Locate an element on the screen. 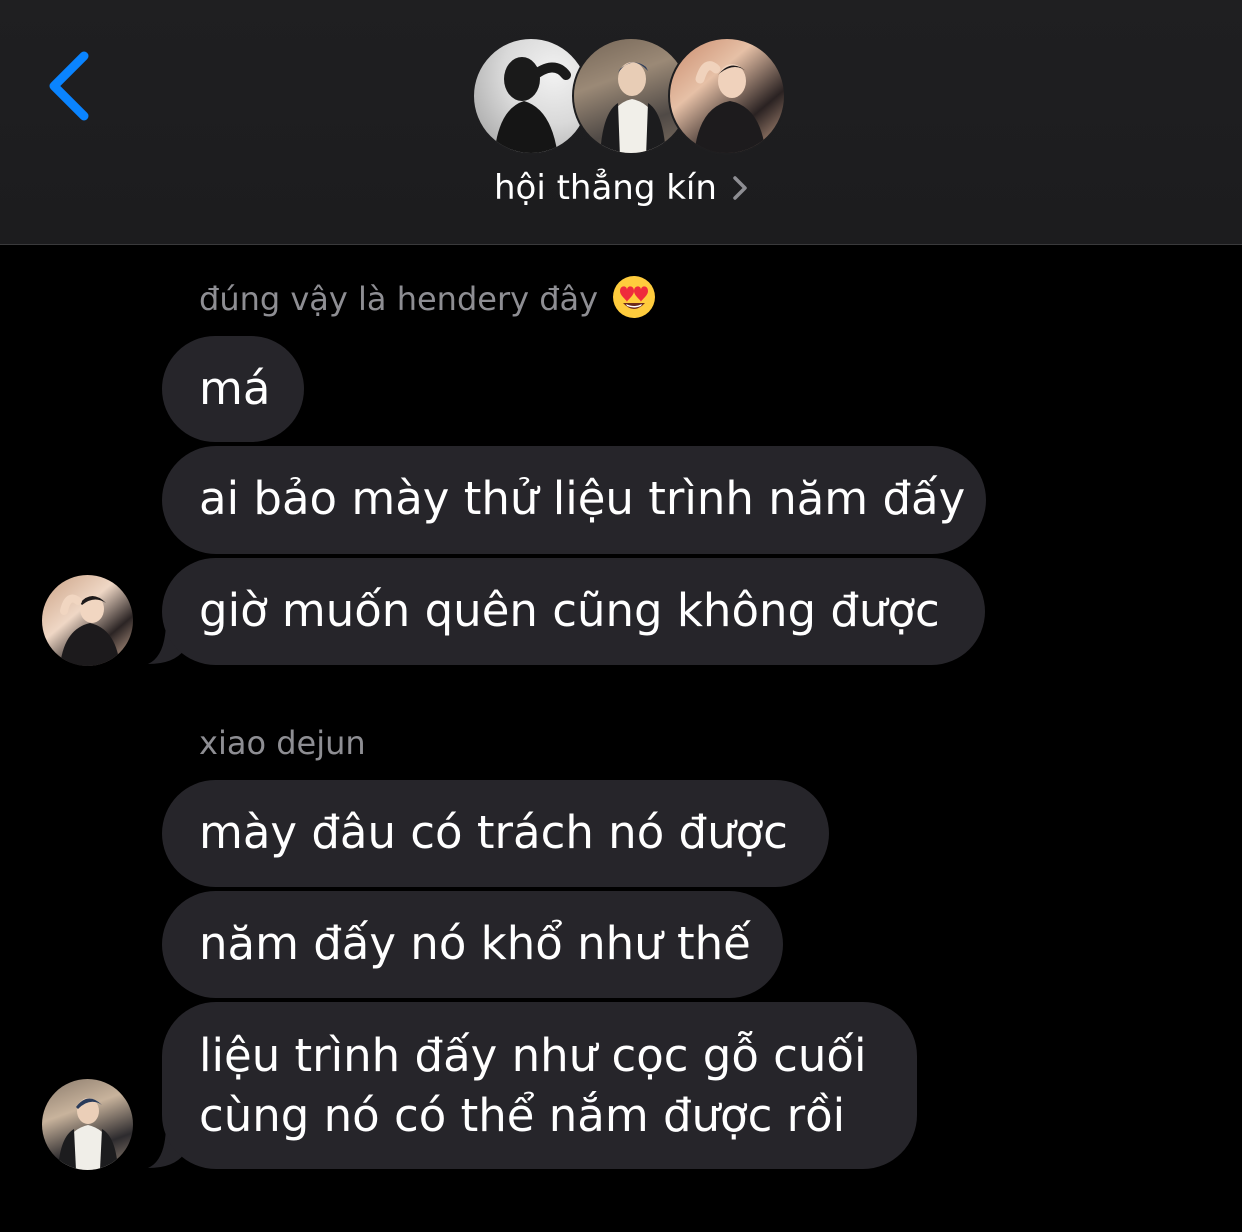 The height and width of the screenshot is (1232, 1242). message-bubble: mày đâu có trách nó được is located at coordinates (495, 833).